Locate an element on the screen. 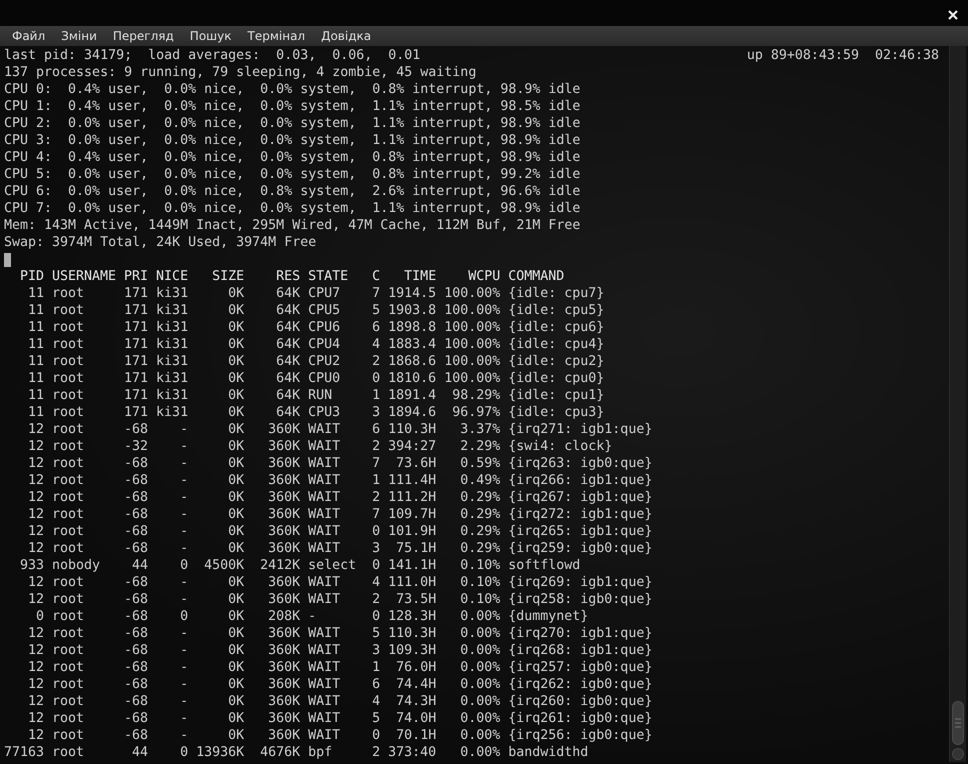 The image size is (968, 764). scroll-end-button is located at coordinates (958, 754).